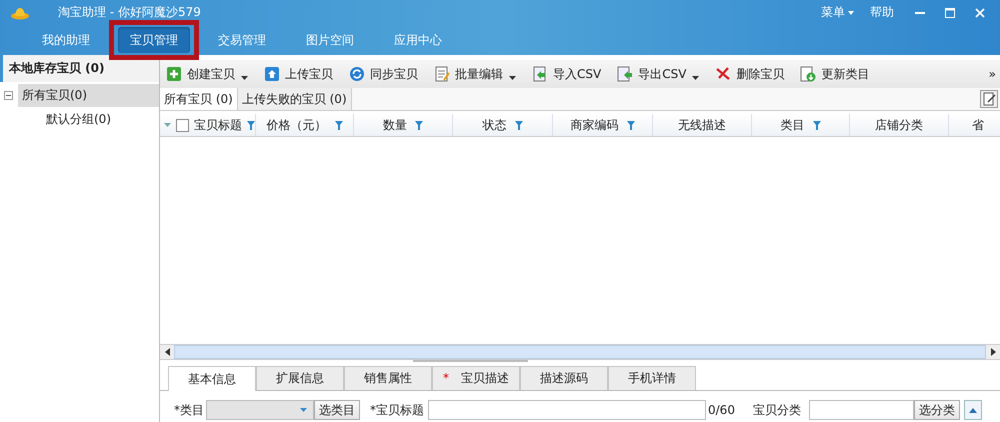 The image size is (1000, 422). What do you see at coordinates (808, 74) in the screenshot?
I see `document-download-icon` at bounding box center [808, 74].